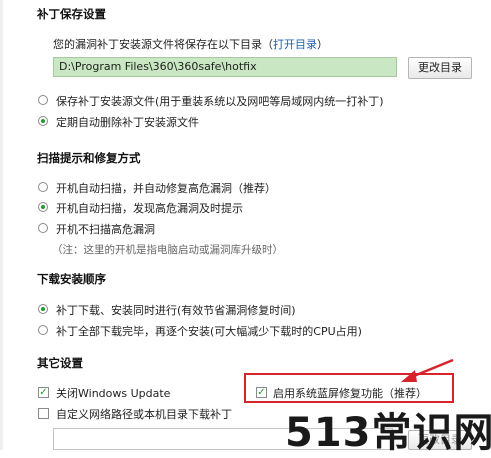 Image resolution: width=491 pixels, height=458 pixels. Describe the element at coordinates (166, 188) in the screenshot. I see `scan-autofix-label: 开机自动扫描，并自动修复高危漏洞（推荐）` at that location.